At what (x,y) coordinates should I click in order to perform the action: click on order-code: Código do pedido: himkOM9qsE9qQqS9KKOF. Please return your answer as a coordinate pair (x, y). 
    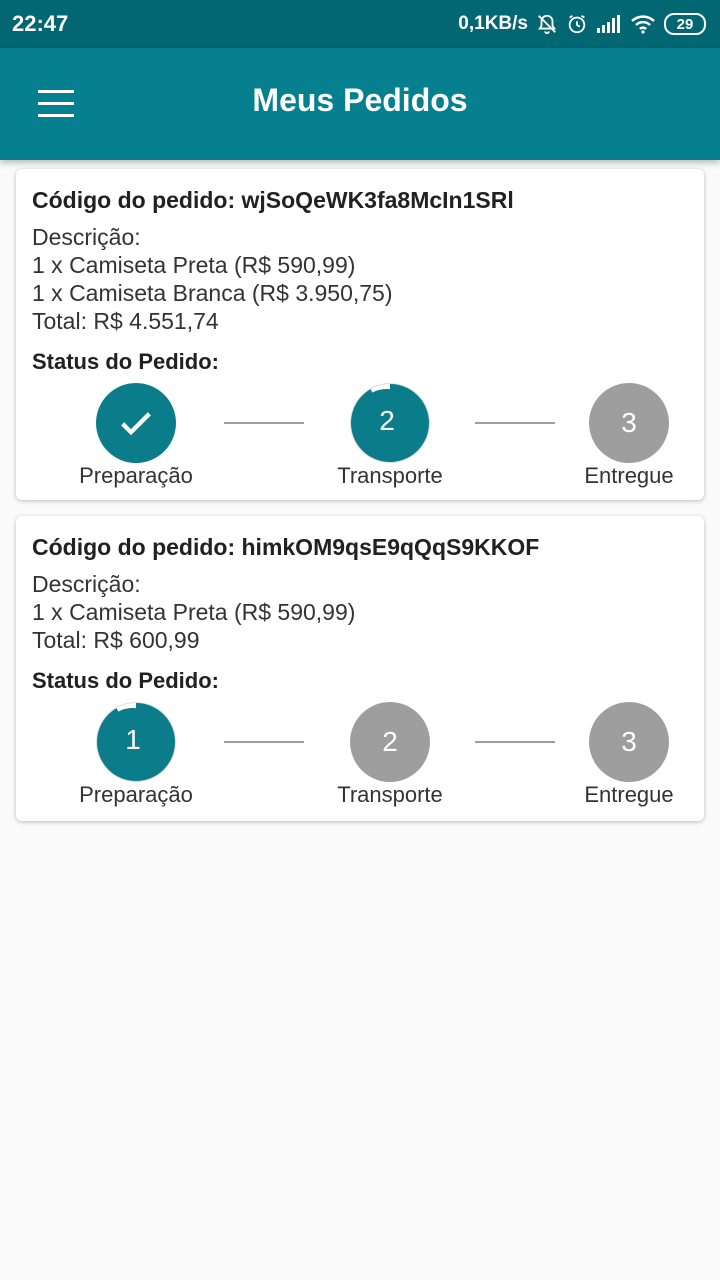
    Looking at the image, I should click on (286, 547).